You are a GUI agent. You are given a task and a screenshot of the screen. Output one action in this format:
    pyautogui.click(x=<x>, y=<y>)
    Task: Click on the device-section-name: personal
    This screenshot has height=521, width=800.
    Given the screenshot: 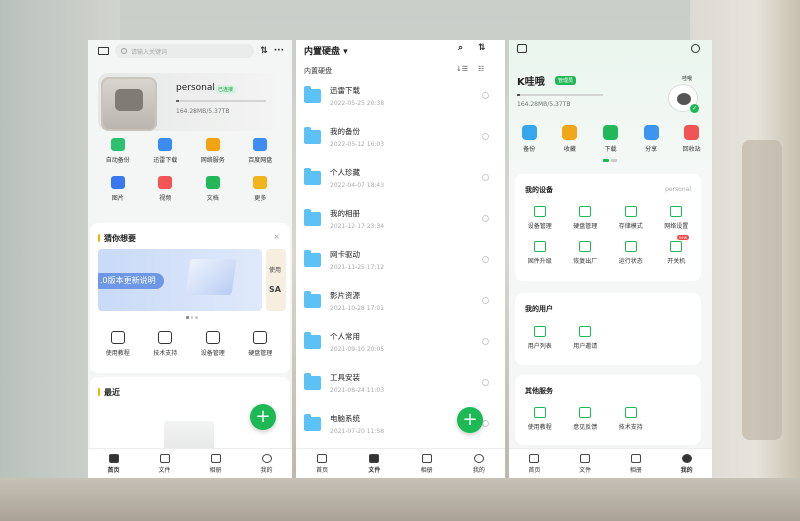 What is the action you would take?
    pyautogui.click(x=678, y=189)
    